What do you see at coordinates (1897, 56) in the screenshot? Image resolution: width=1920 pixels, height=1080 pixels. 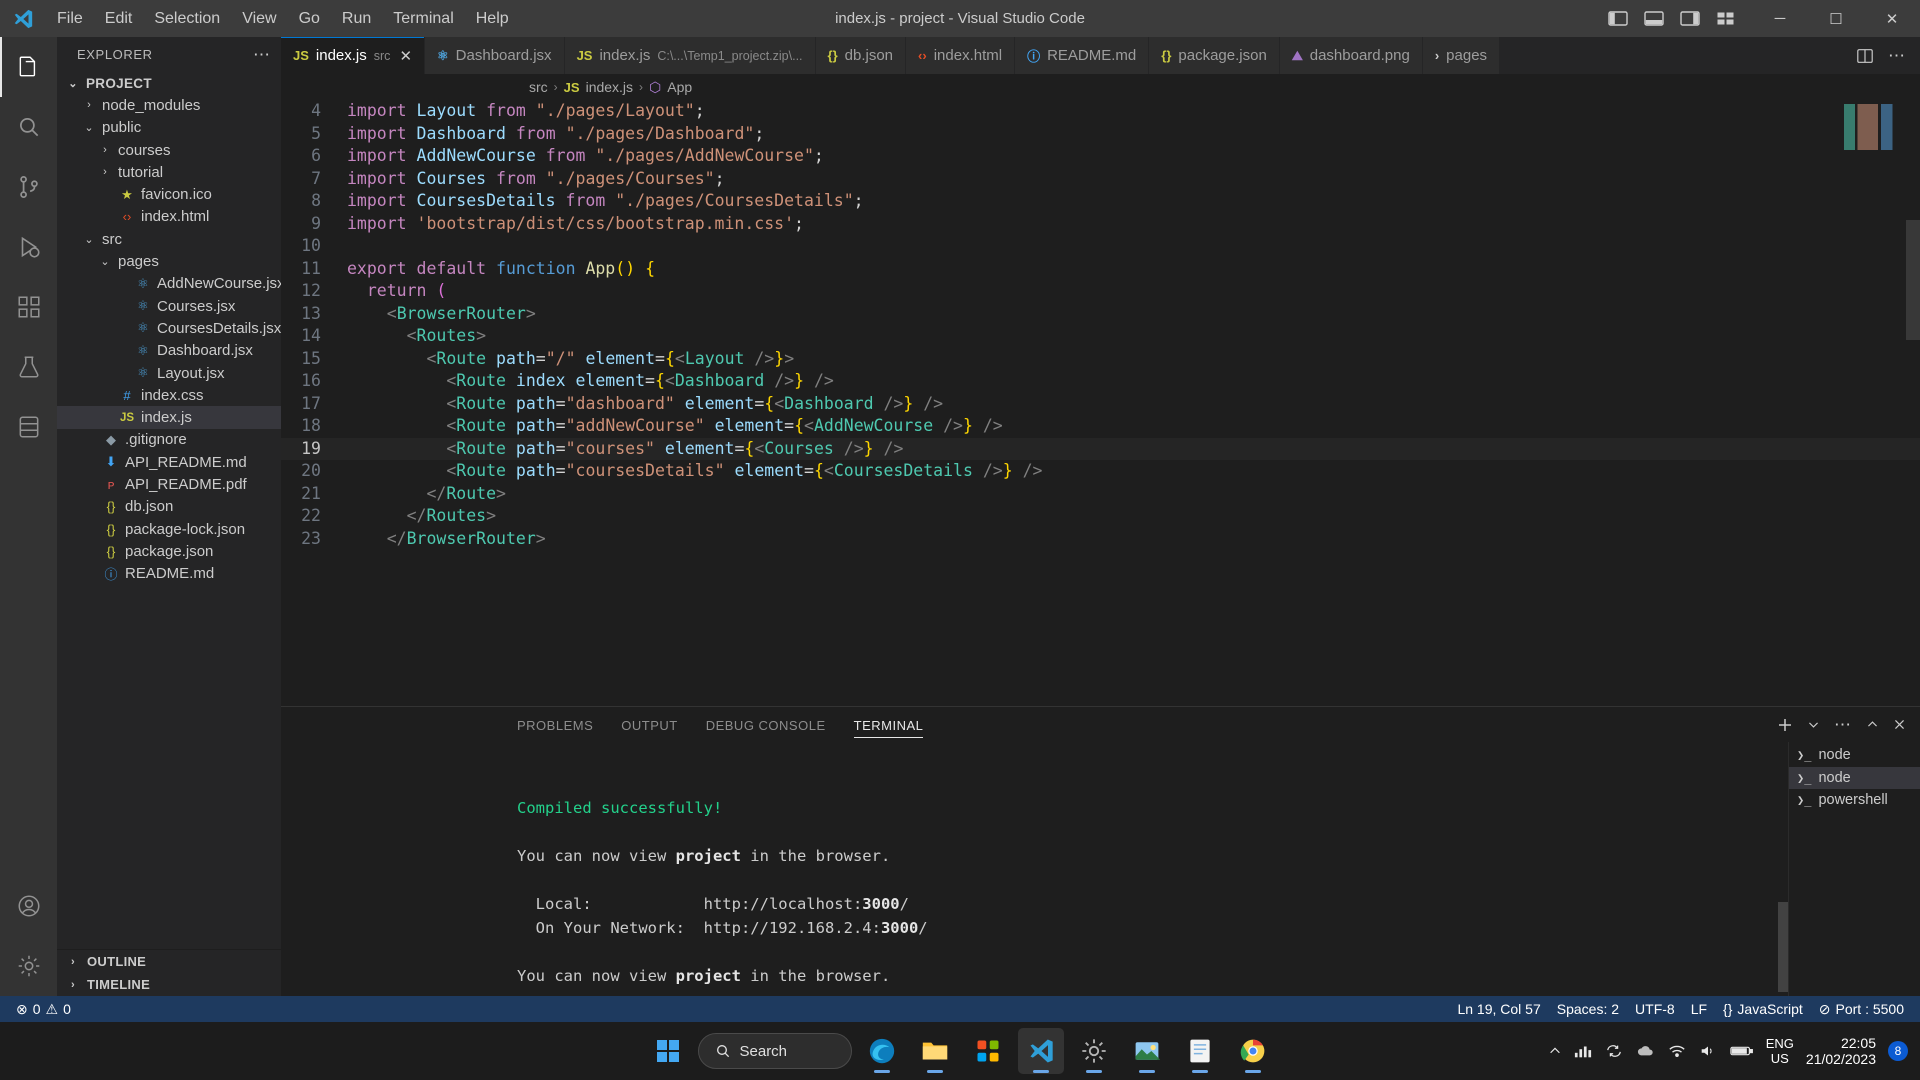 I see `editor-more-actions-icon: ⋯` at bounding box center [1897, 56].